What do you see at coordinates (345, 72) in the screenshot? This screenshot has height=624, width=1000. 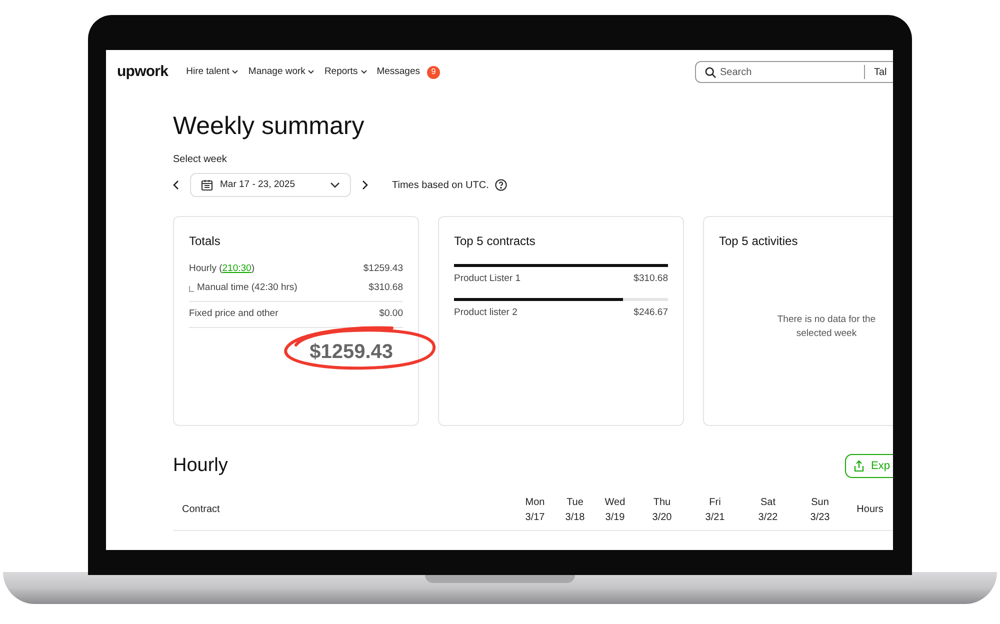 I see `nav-link: Reports` at bounding box center [345, 72].